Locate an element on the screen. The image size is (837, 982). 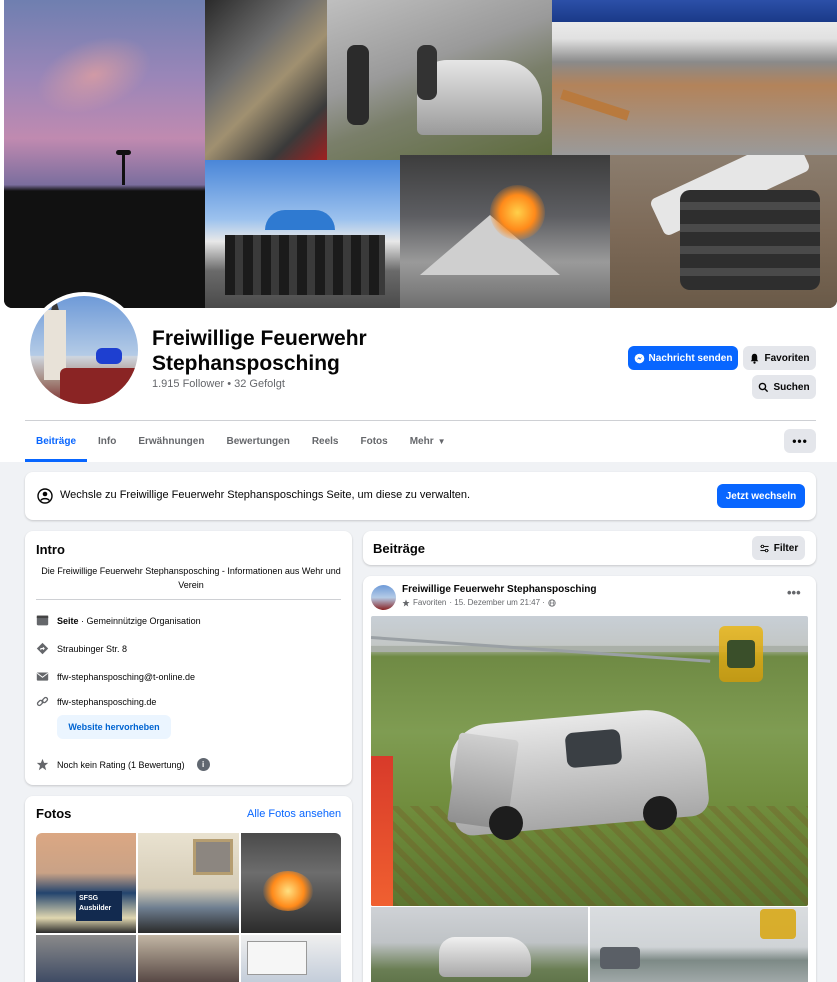
favorites-button: Favoriten is located at coordinates (779, 358).